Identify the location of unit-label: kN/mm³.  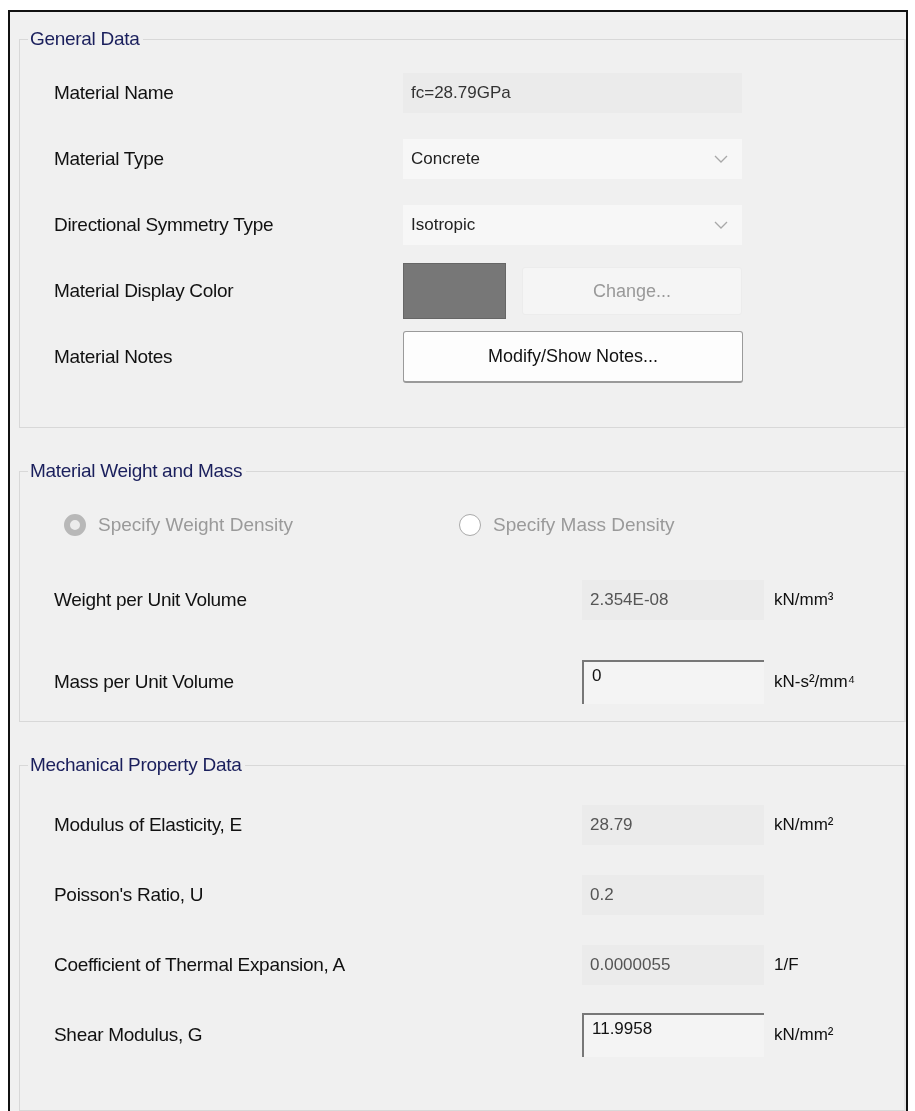
(804, 600).